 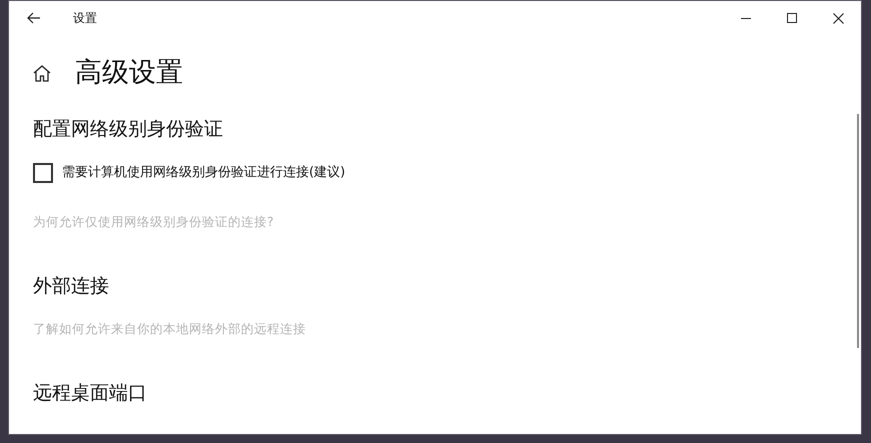 What do you see at coordinates (189, 173) in the screenshot?
I see `checkbox-option: 需要计算机使用网络级别身份验证进行连接(建议)` at bounding box center [189, 173].